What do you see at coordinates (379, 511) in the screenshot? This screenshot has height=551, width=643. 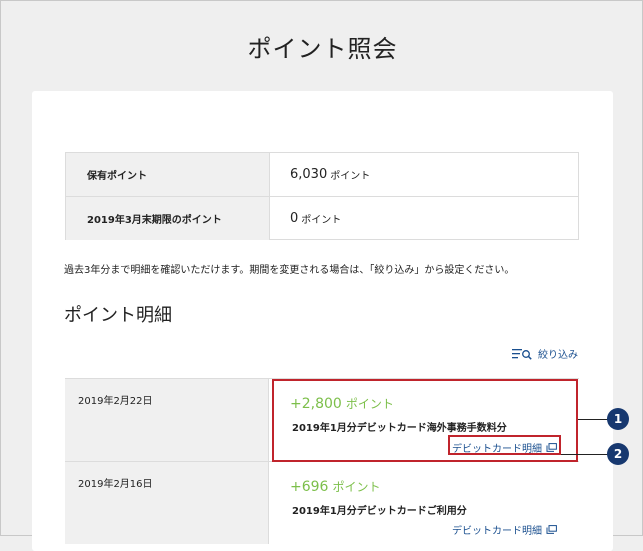 I see `detail-description: 2019年1月分デビットカードご利用分` at bounding box center [379, 511].